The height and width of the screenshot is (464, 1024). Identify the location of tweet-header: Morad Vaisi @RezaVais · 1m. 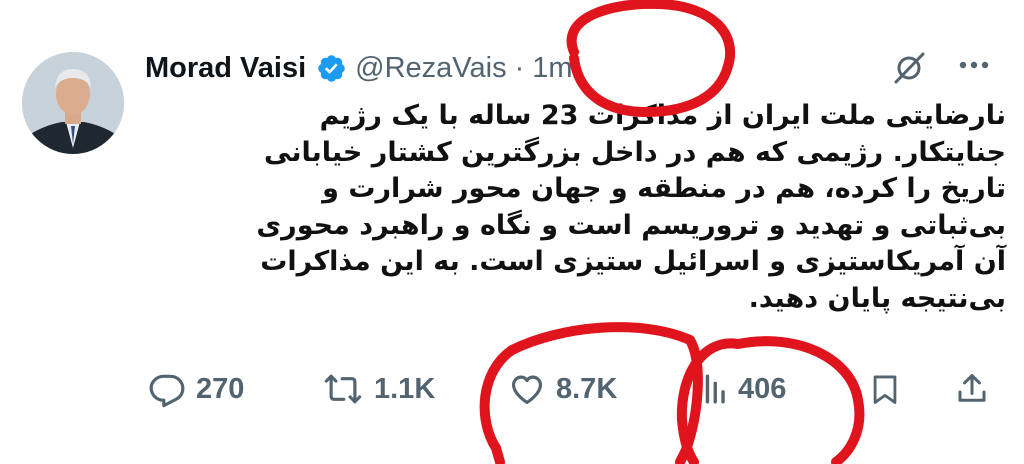
(359, 68).